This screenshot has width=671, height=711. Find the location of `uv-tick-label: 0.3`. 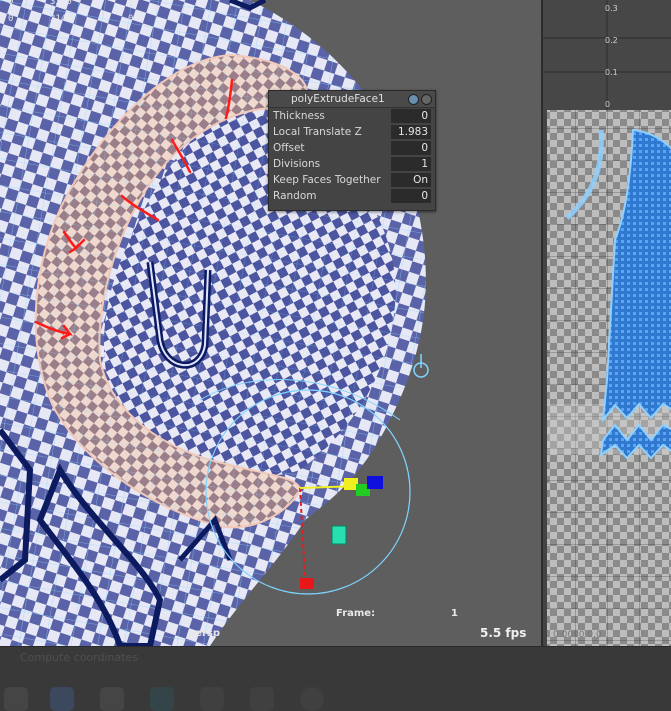

uv-tick-label: 0.3 is located at coordinates (611, 8).